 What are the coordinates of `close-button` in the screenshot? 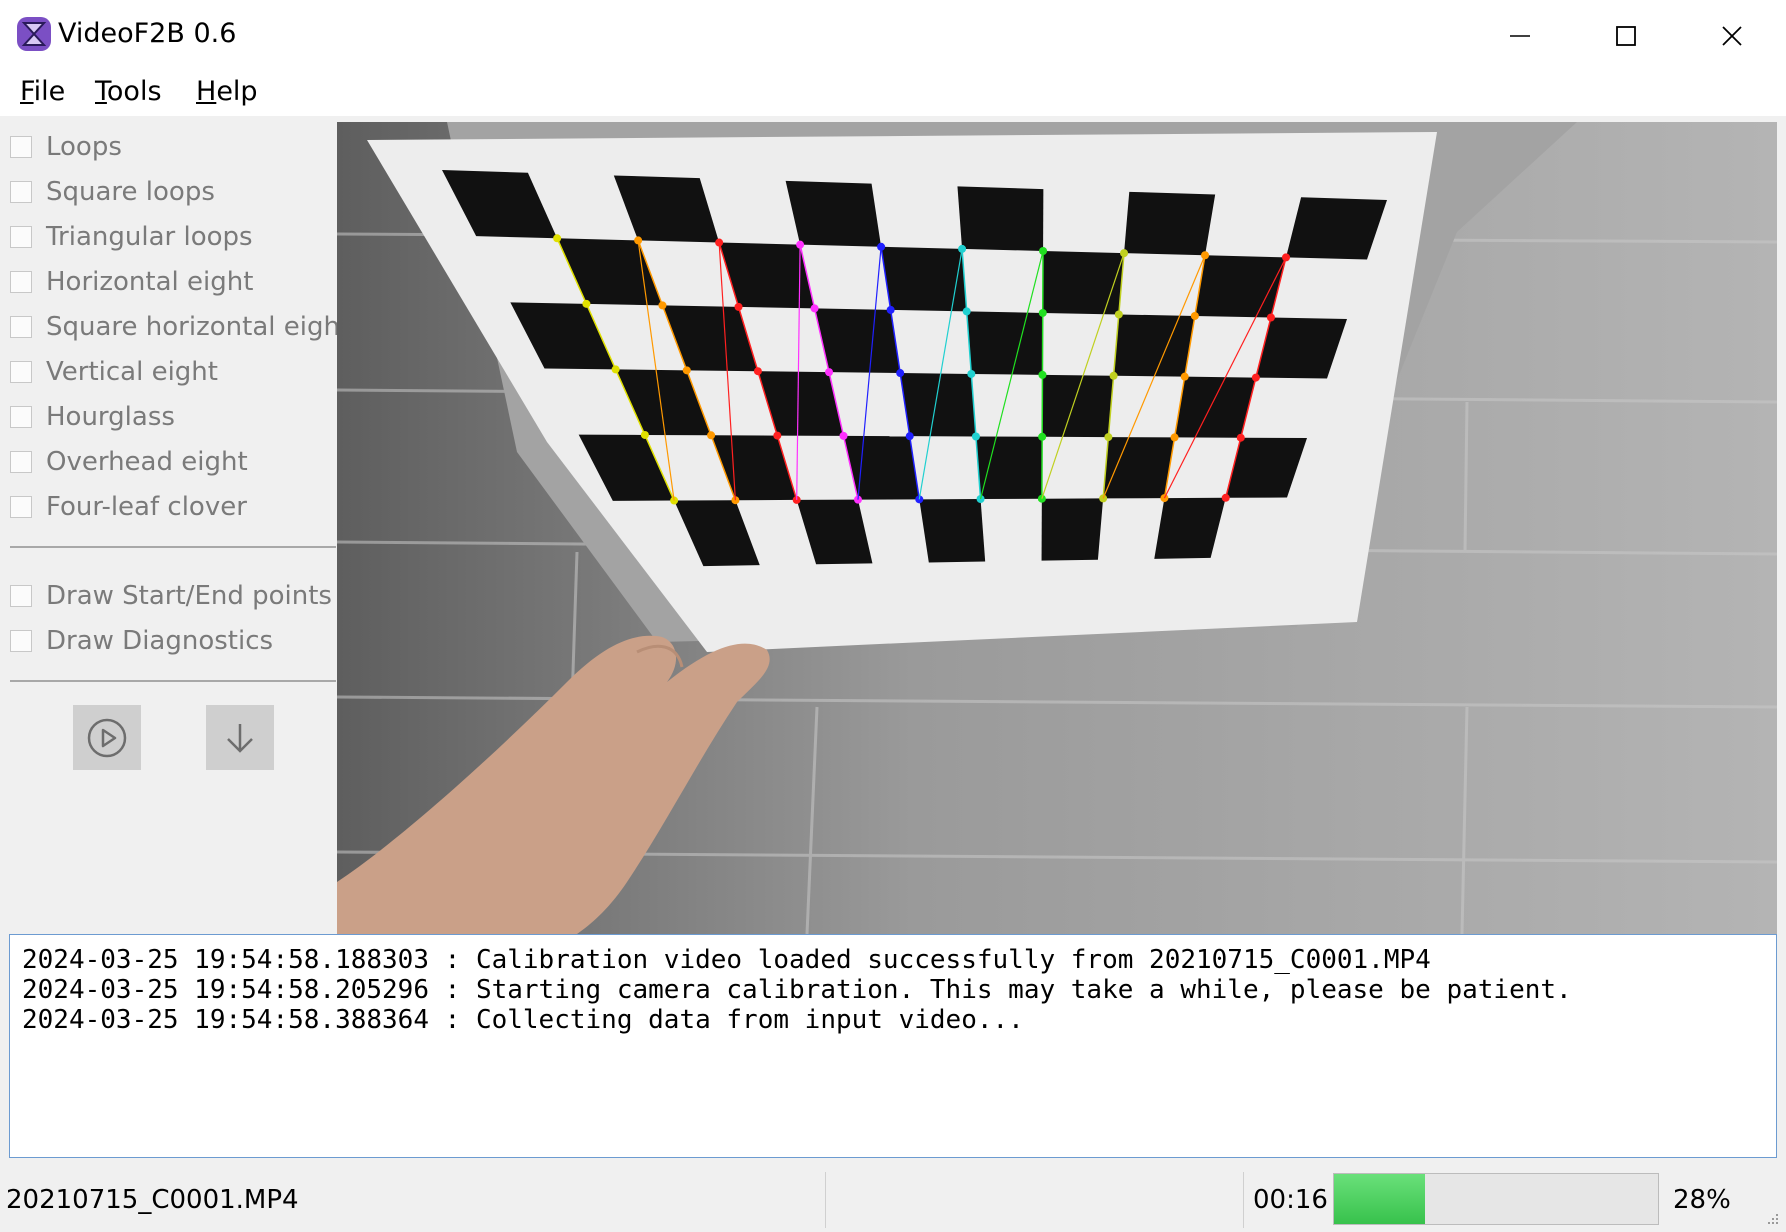 It's located at (1732, 36).